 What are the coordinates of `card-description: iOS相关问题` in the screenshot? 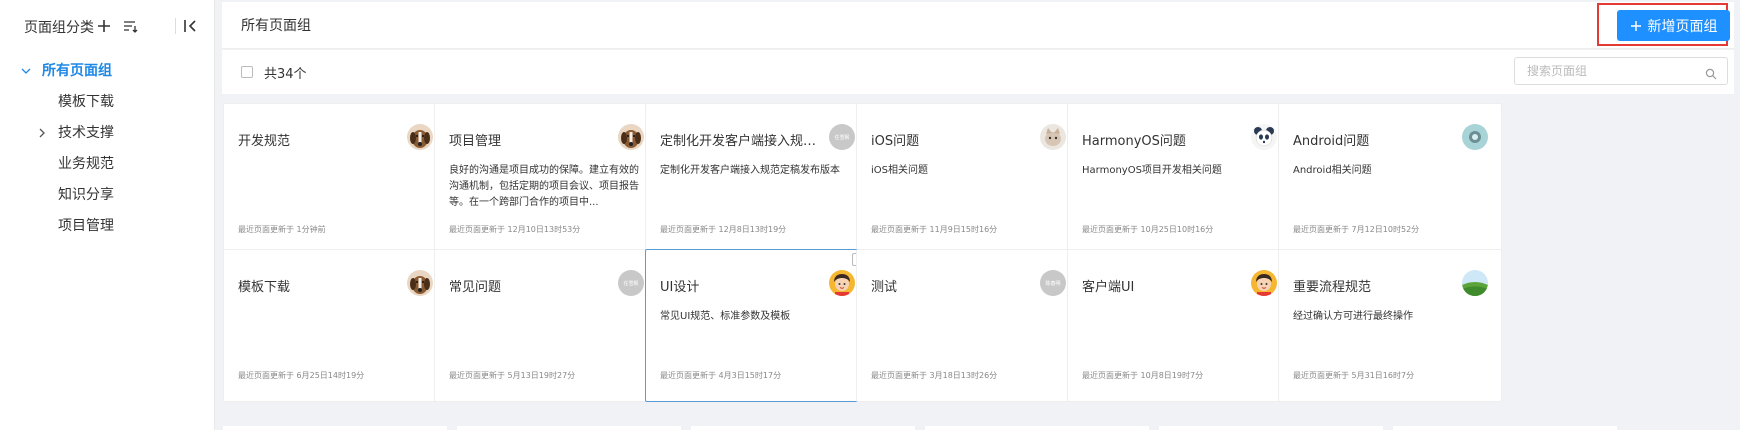 It's located at (899, 170).